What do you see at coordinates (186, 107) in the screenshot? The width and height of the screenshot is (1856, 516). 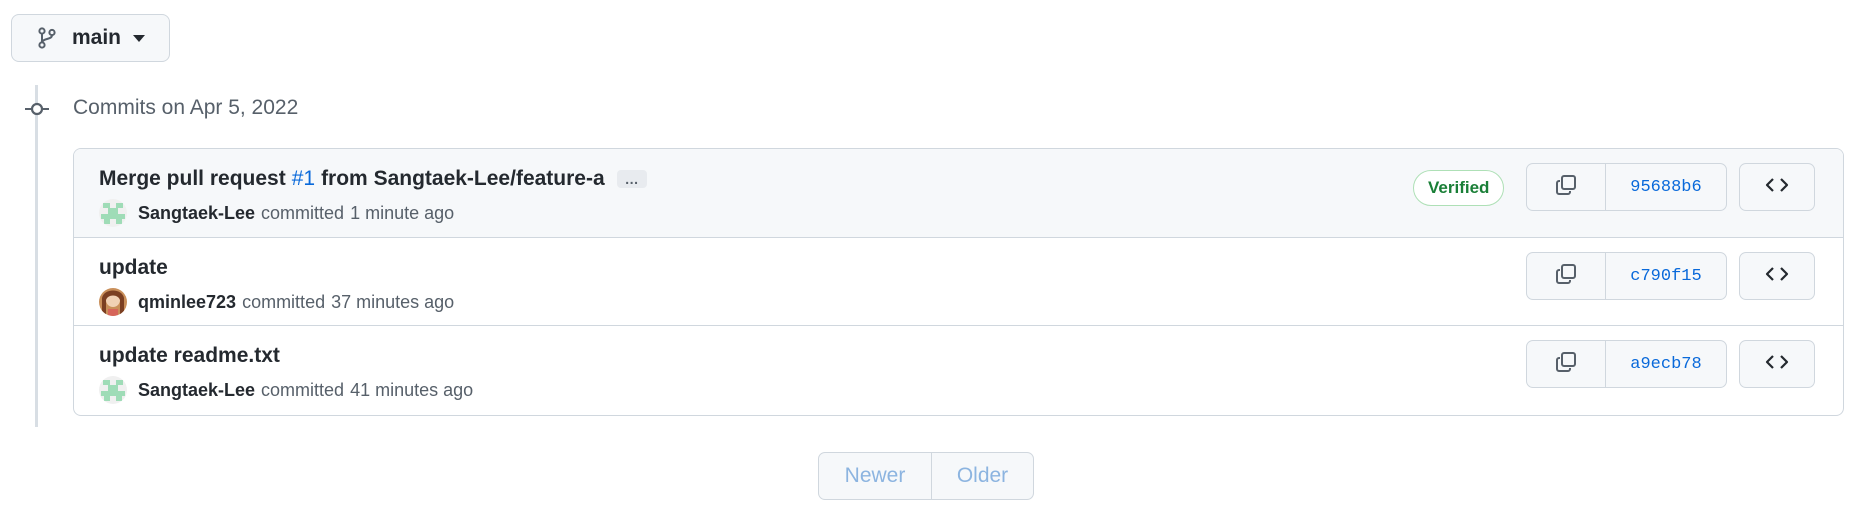 I see `commit-group-date: Commits on Apr 5, 2022` at bounding box center [186, 107].